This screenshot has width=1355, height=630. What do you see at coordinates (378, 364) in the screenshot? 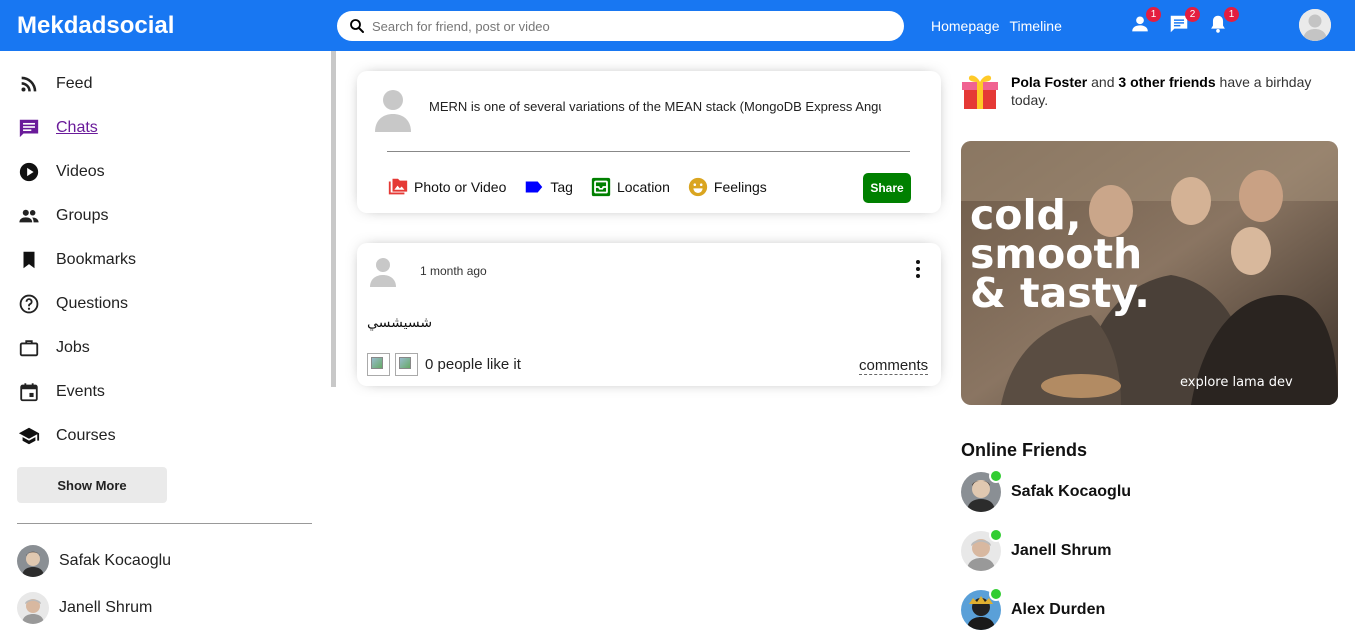
I see `like-icon` at bounding box center [378, 364].